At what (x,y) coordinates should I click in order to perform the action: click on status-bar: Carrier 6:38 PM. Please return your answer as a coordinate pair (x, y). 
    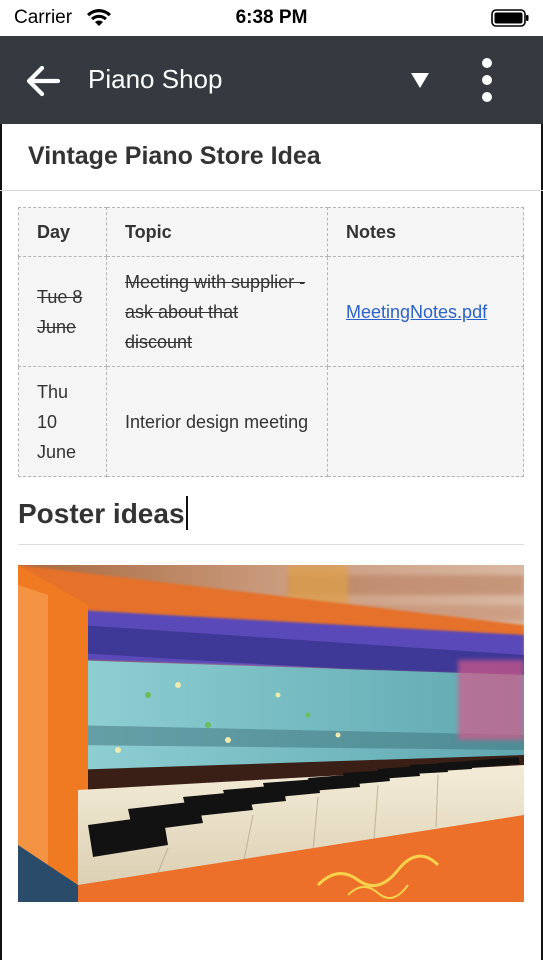
    Looking at the image, I should click on (271, 18).